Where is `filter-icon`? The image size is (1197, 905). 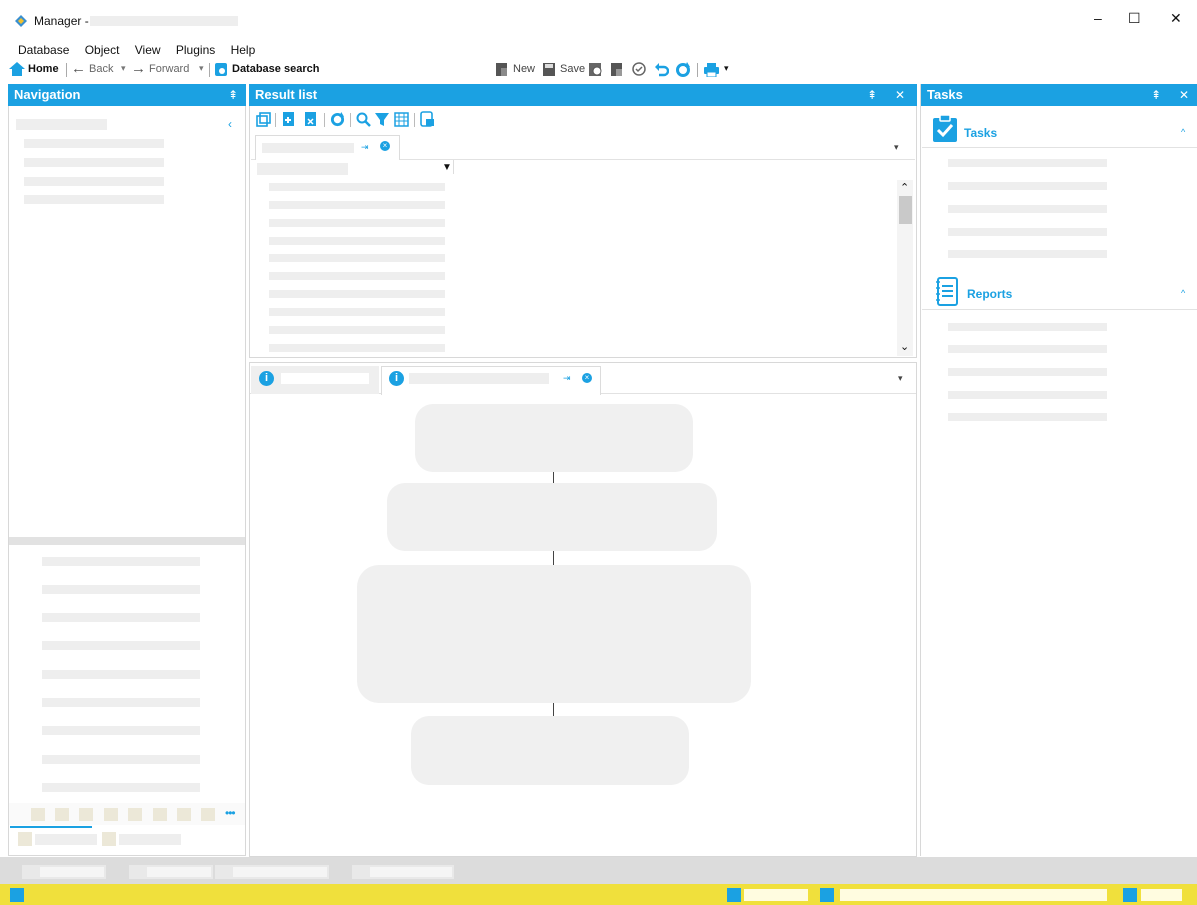
filter-icon is located at coordinates (382, 119).